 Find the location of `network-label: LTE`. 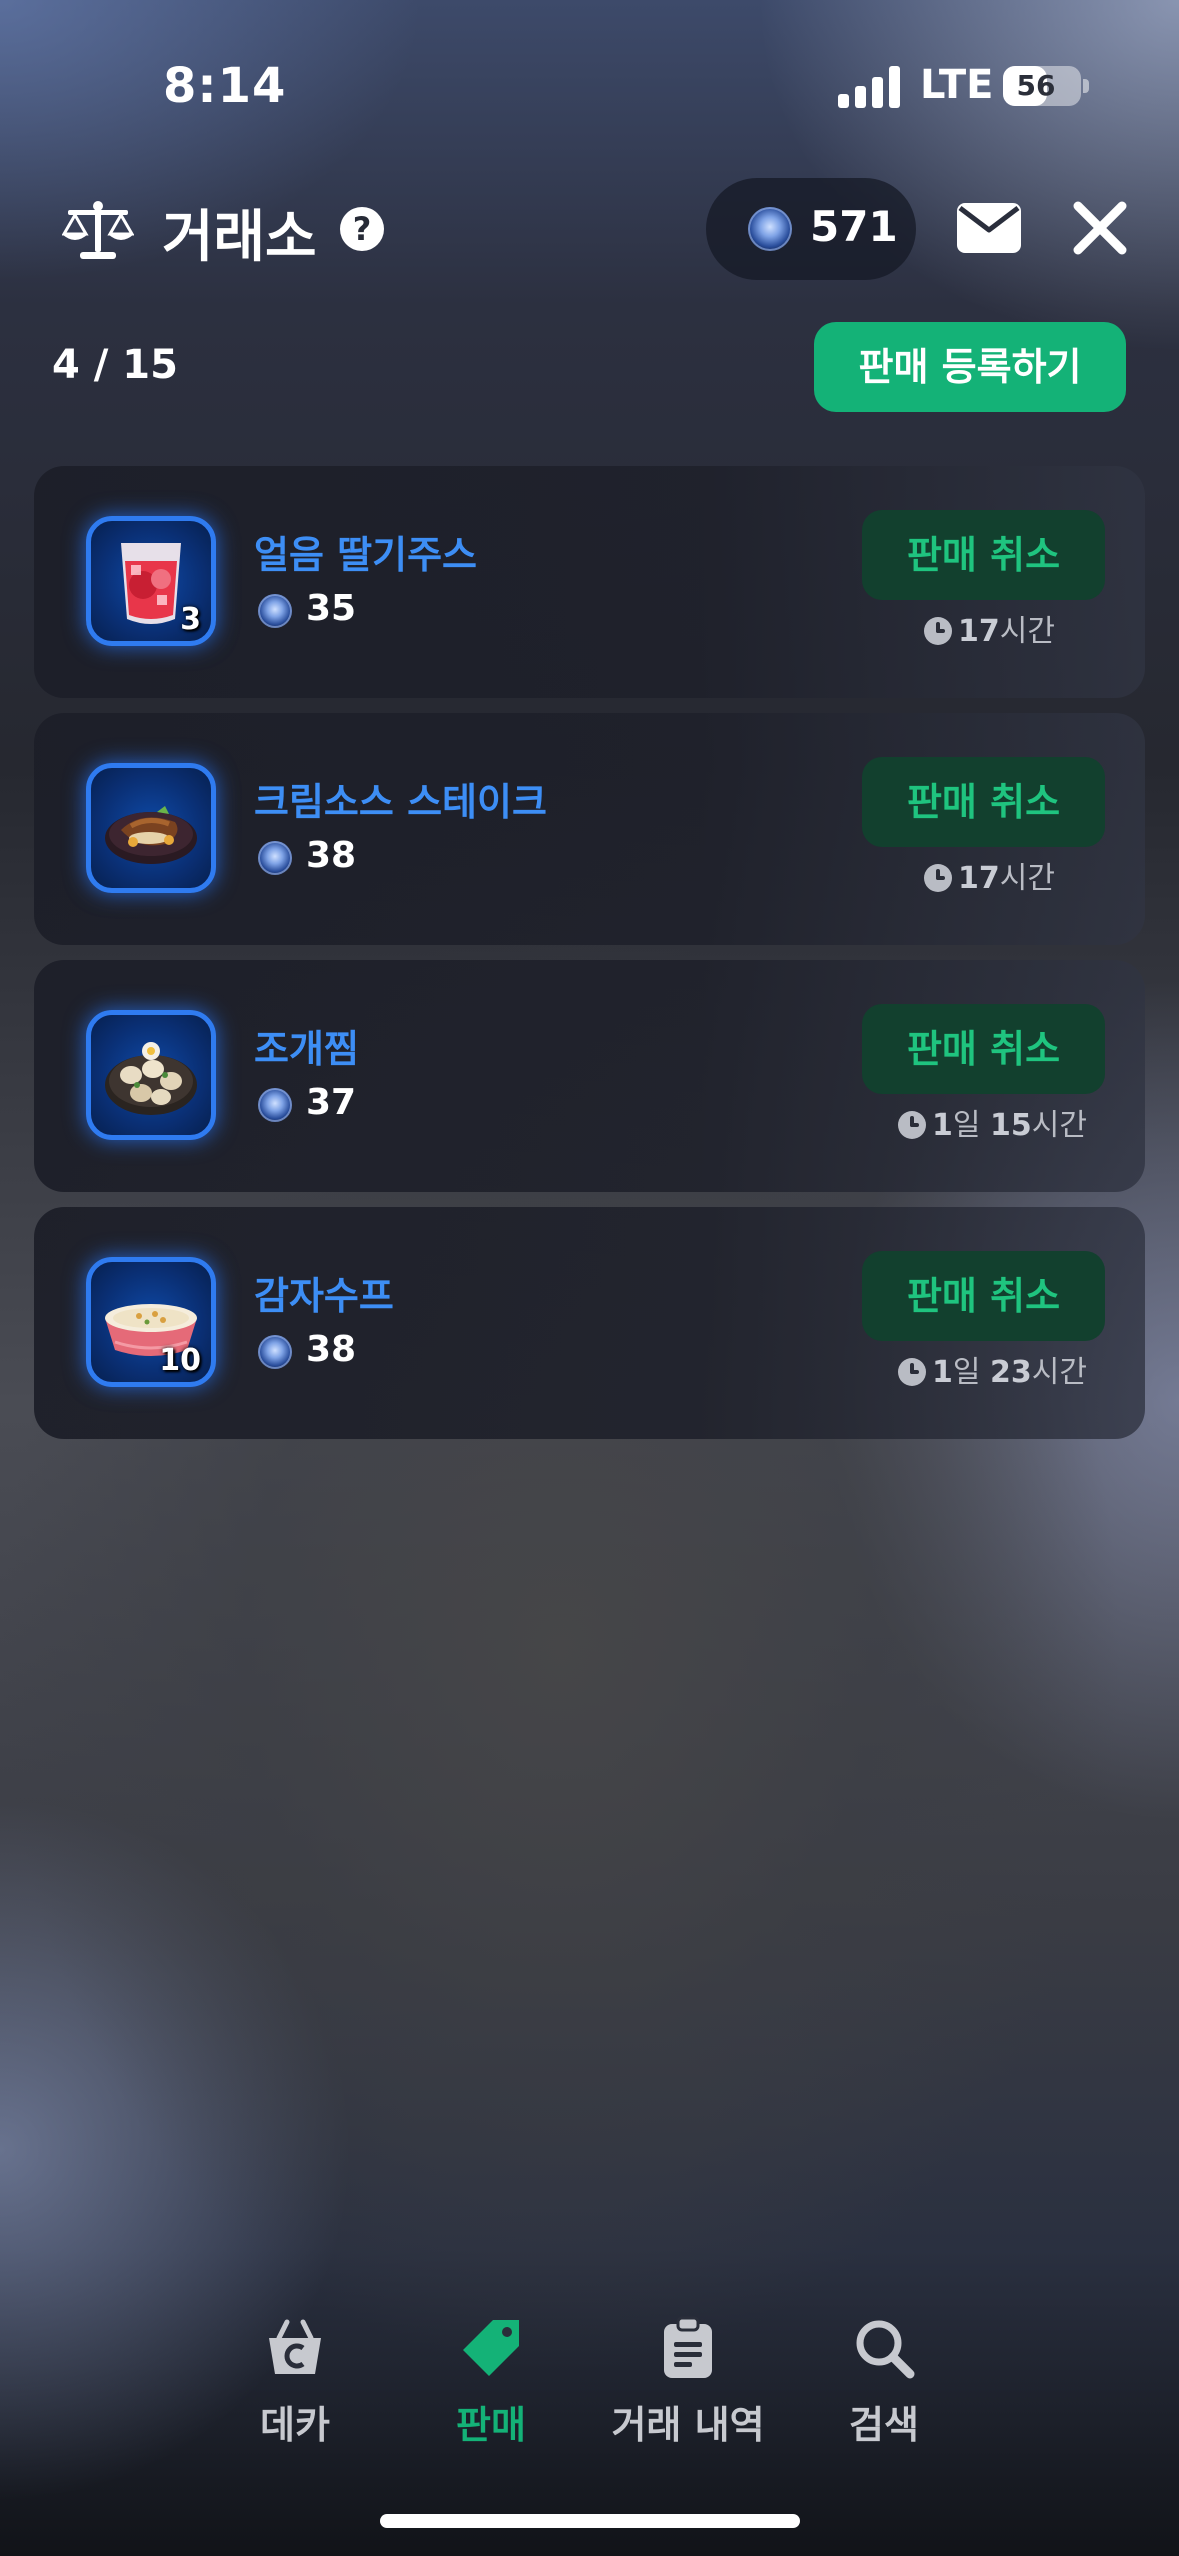

network-label: LTE is located at coordinates (957, 85).